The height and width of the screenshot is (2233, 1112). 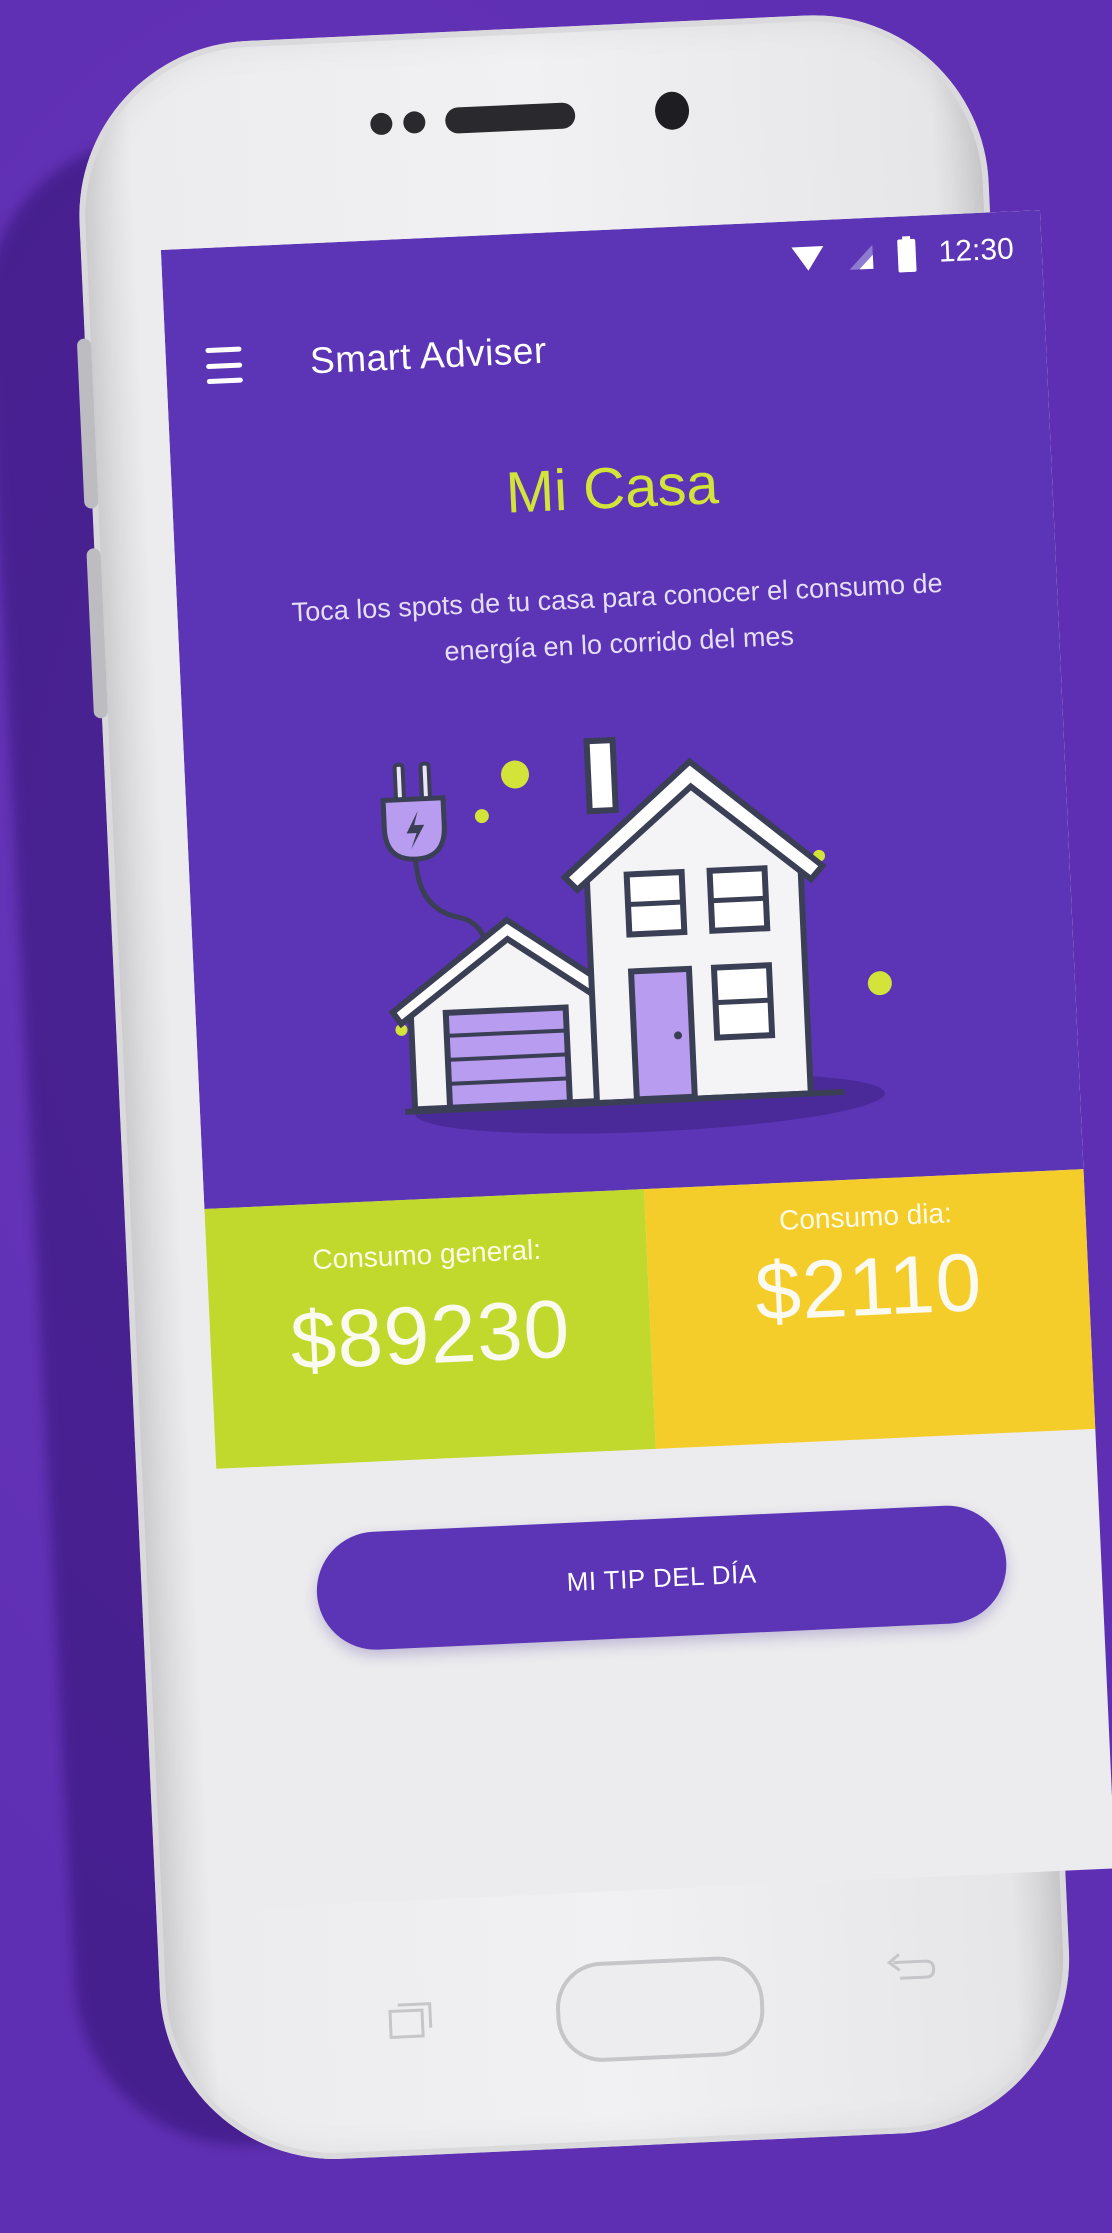 What do you see at coordinates (510, 118) in the screenshot?
I see `earpiece-speaker` at bounding box center [510, 118].